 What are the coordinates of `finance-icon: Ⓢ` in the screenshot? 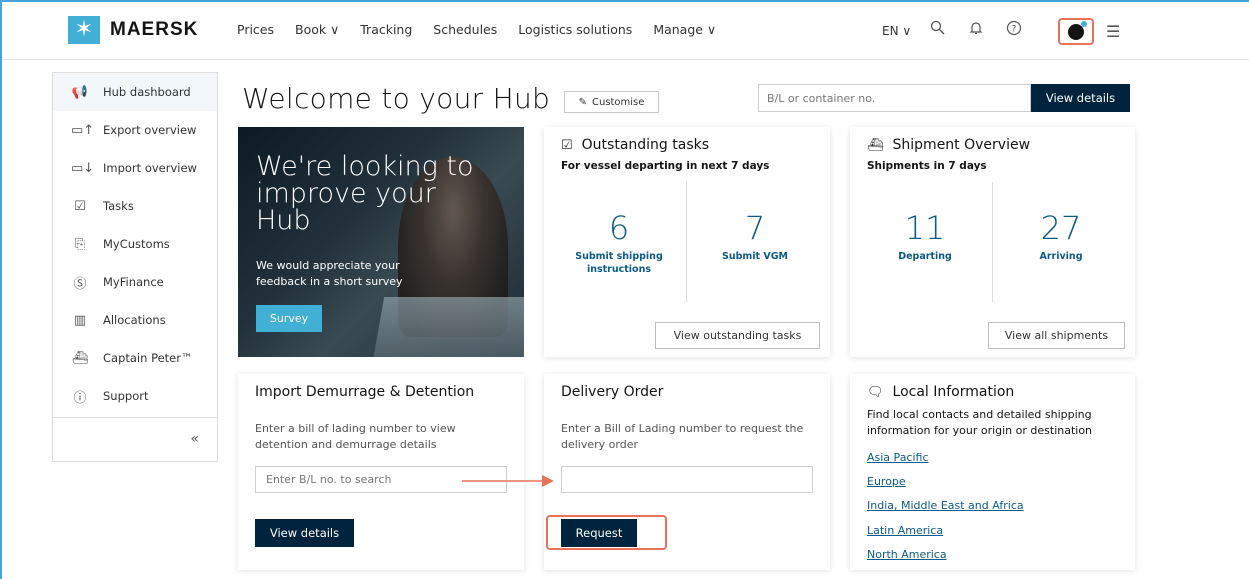 It's located at (80, 284).